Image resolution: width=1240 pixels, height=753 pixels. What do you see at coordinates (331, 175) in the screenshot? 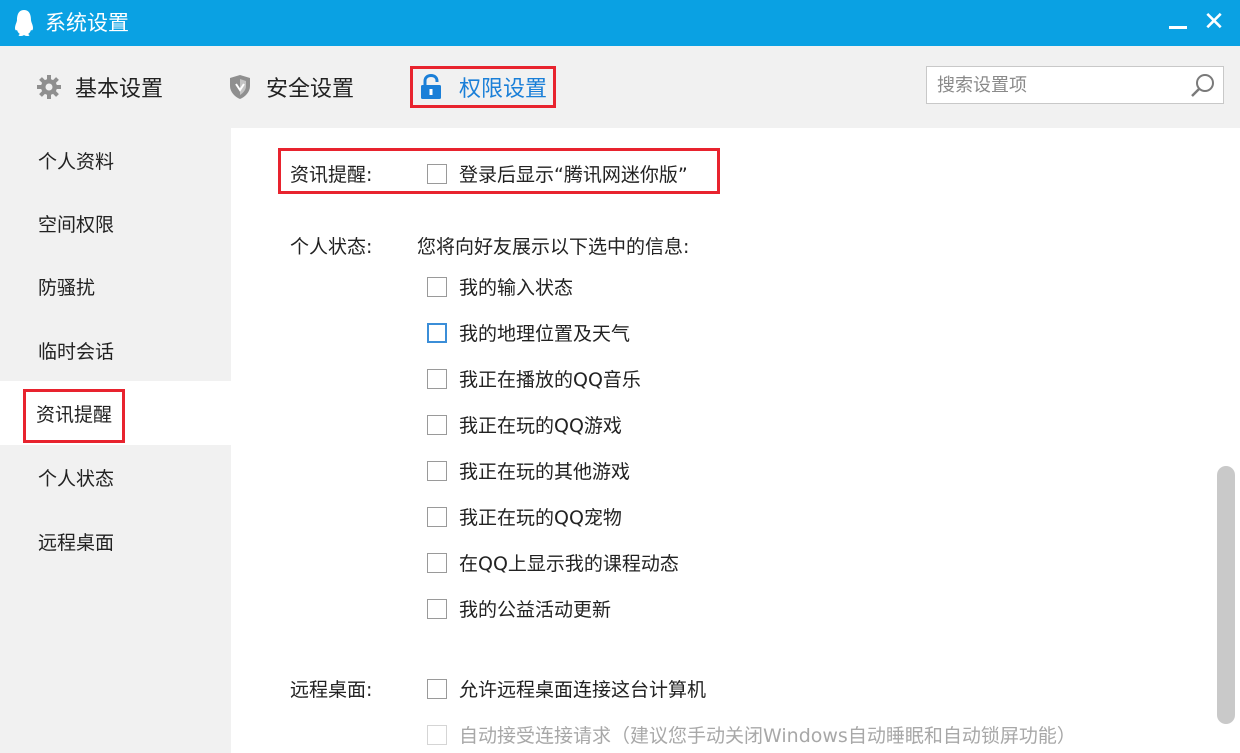
I see `news-reminder-label: 资讯提醒:` at bounding box center [331, 175].